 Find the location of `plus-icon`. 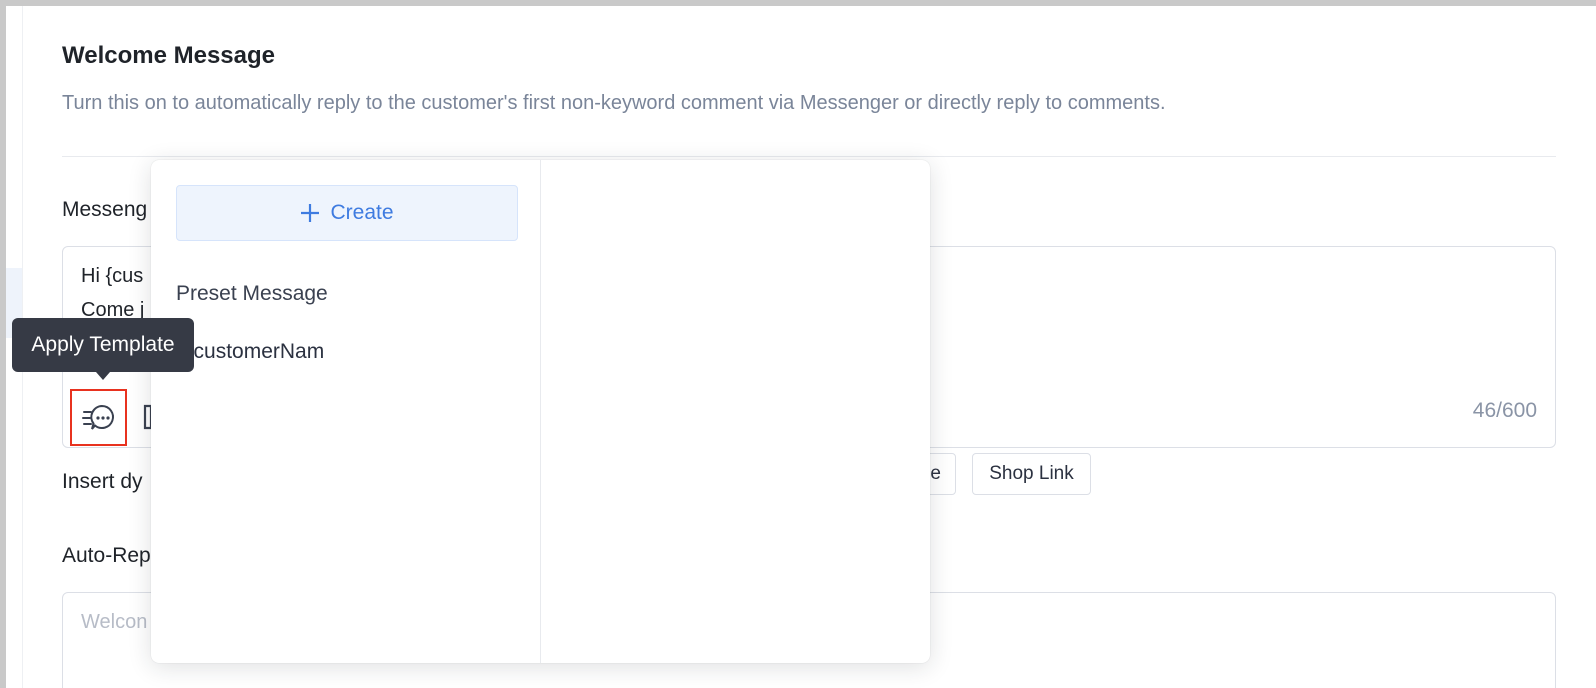

plus-icon is located at coordinates (310, 213).